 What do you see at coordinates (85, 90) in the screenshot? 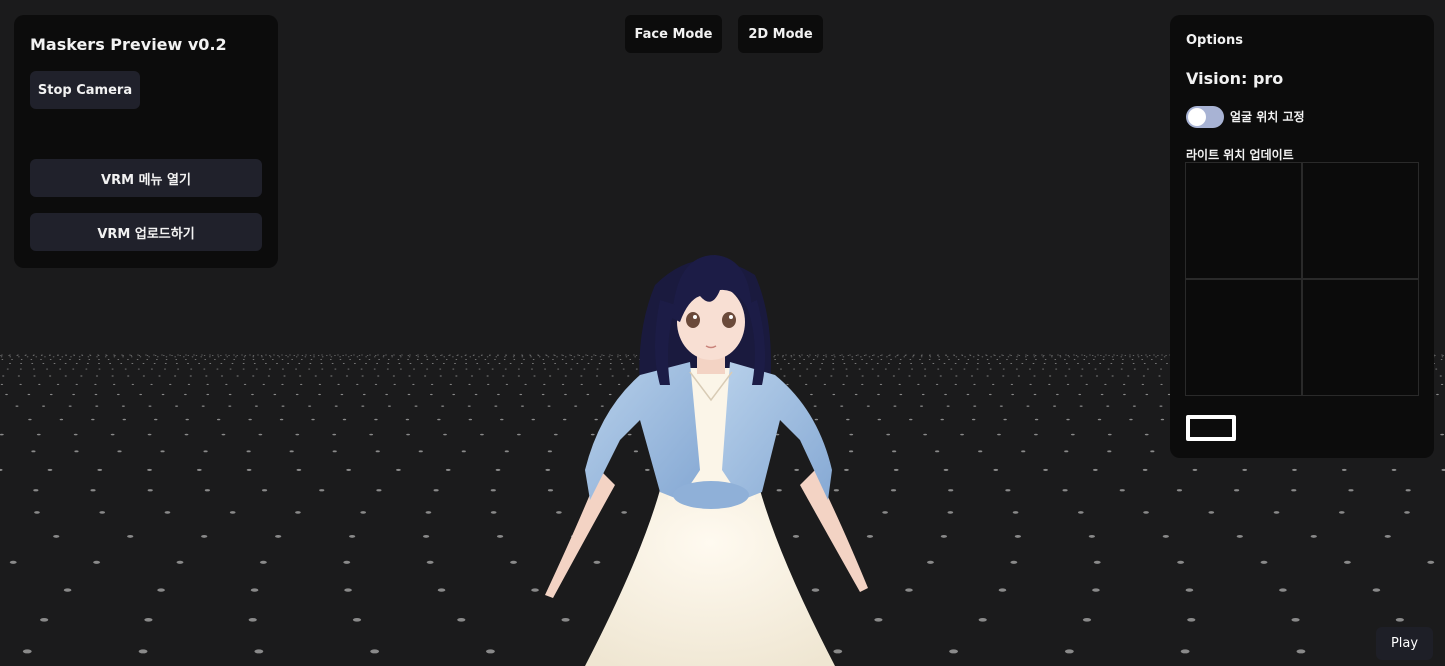
I see `stop-camera-button: Stop Camera` at bounding box center [85, 90].